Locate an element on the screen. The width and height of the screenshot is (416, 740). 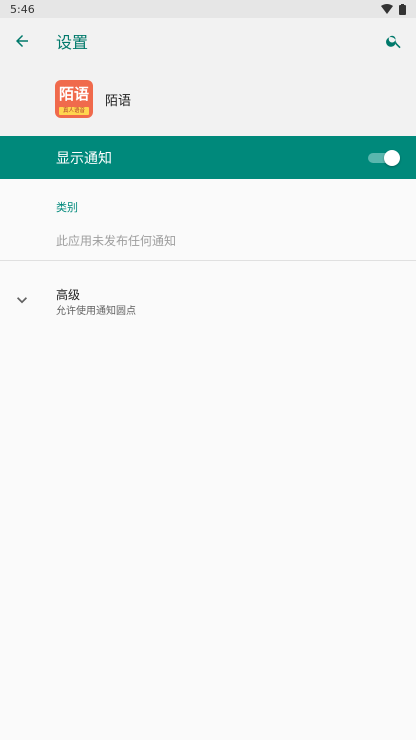
app-icon: 陌语 真人语音 is located at coordinates (74, 99).